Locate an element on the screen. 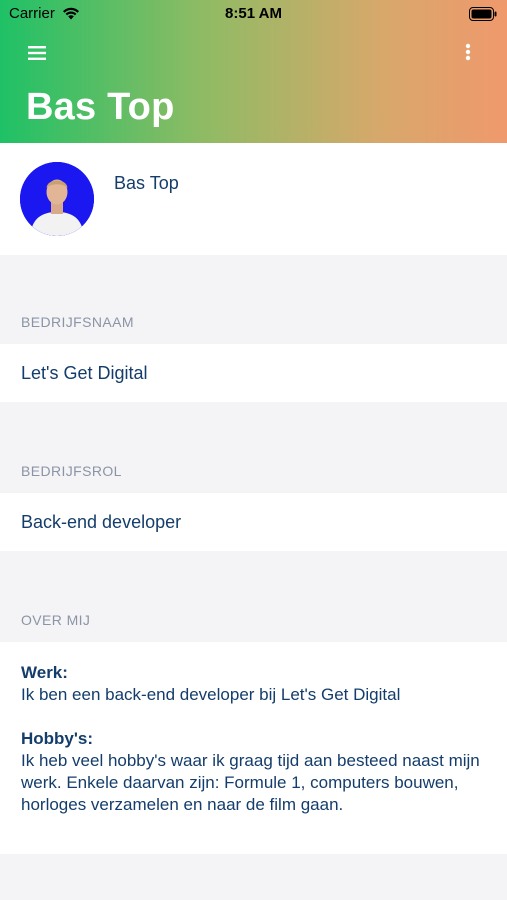 The image size is (507, 900). profile-card: Bas Top is located at coordinates (253, 199).